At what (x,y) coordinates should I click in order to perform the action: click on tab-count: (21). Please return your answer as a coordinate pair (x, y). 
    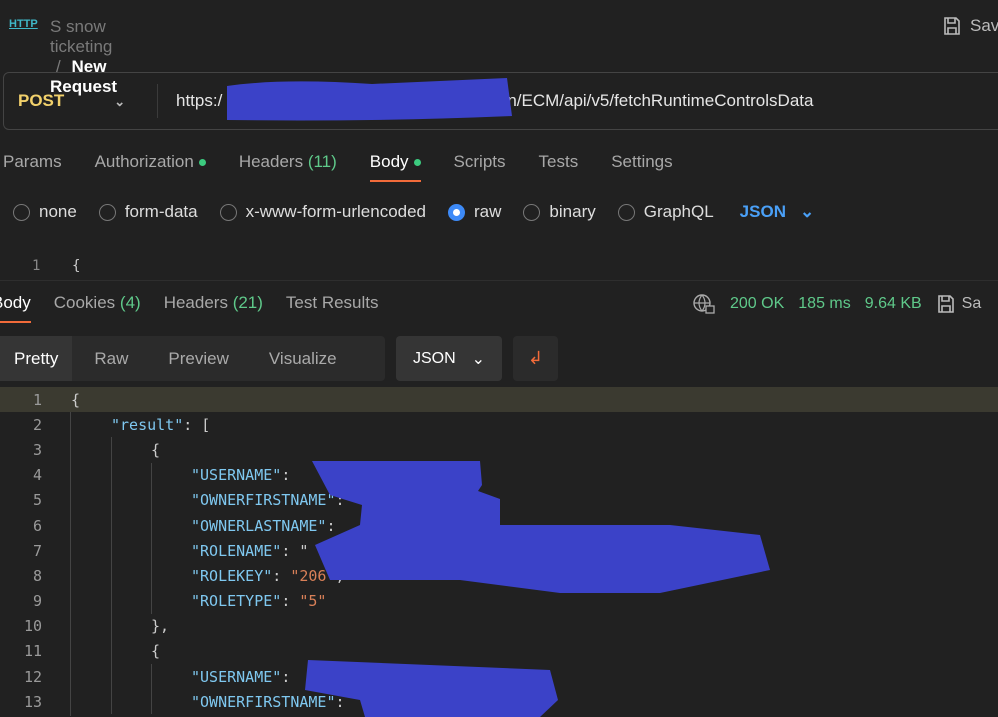
    Looking at the image, I should click on (247, 302).